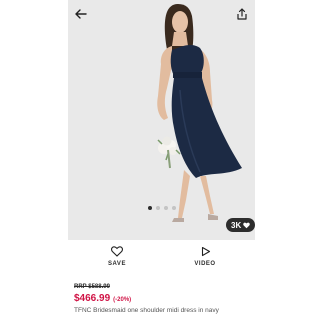  I want to click on action-bar: SAVE VIDEO, so click(160, 259).